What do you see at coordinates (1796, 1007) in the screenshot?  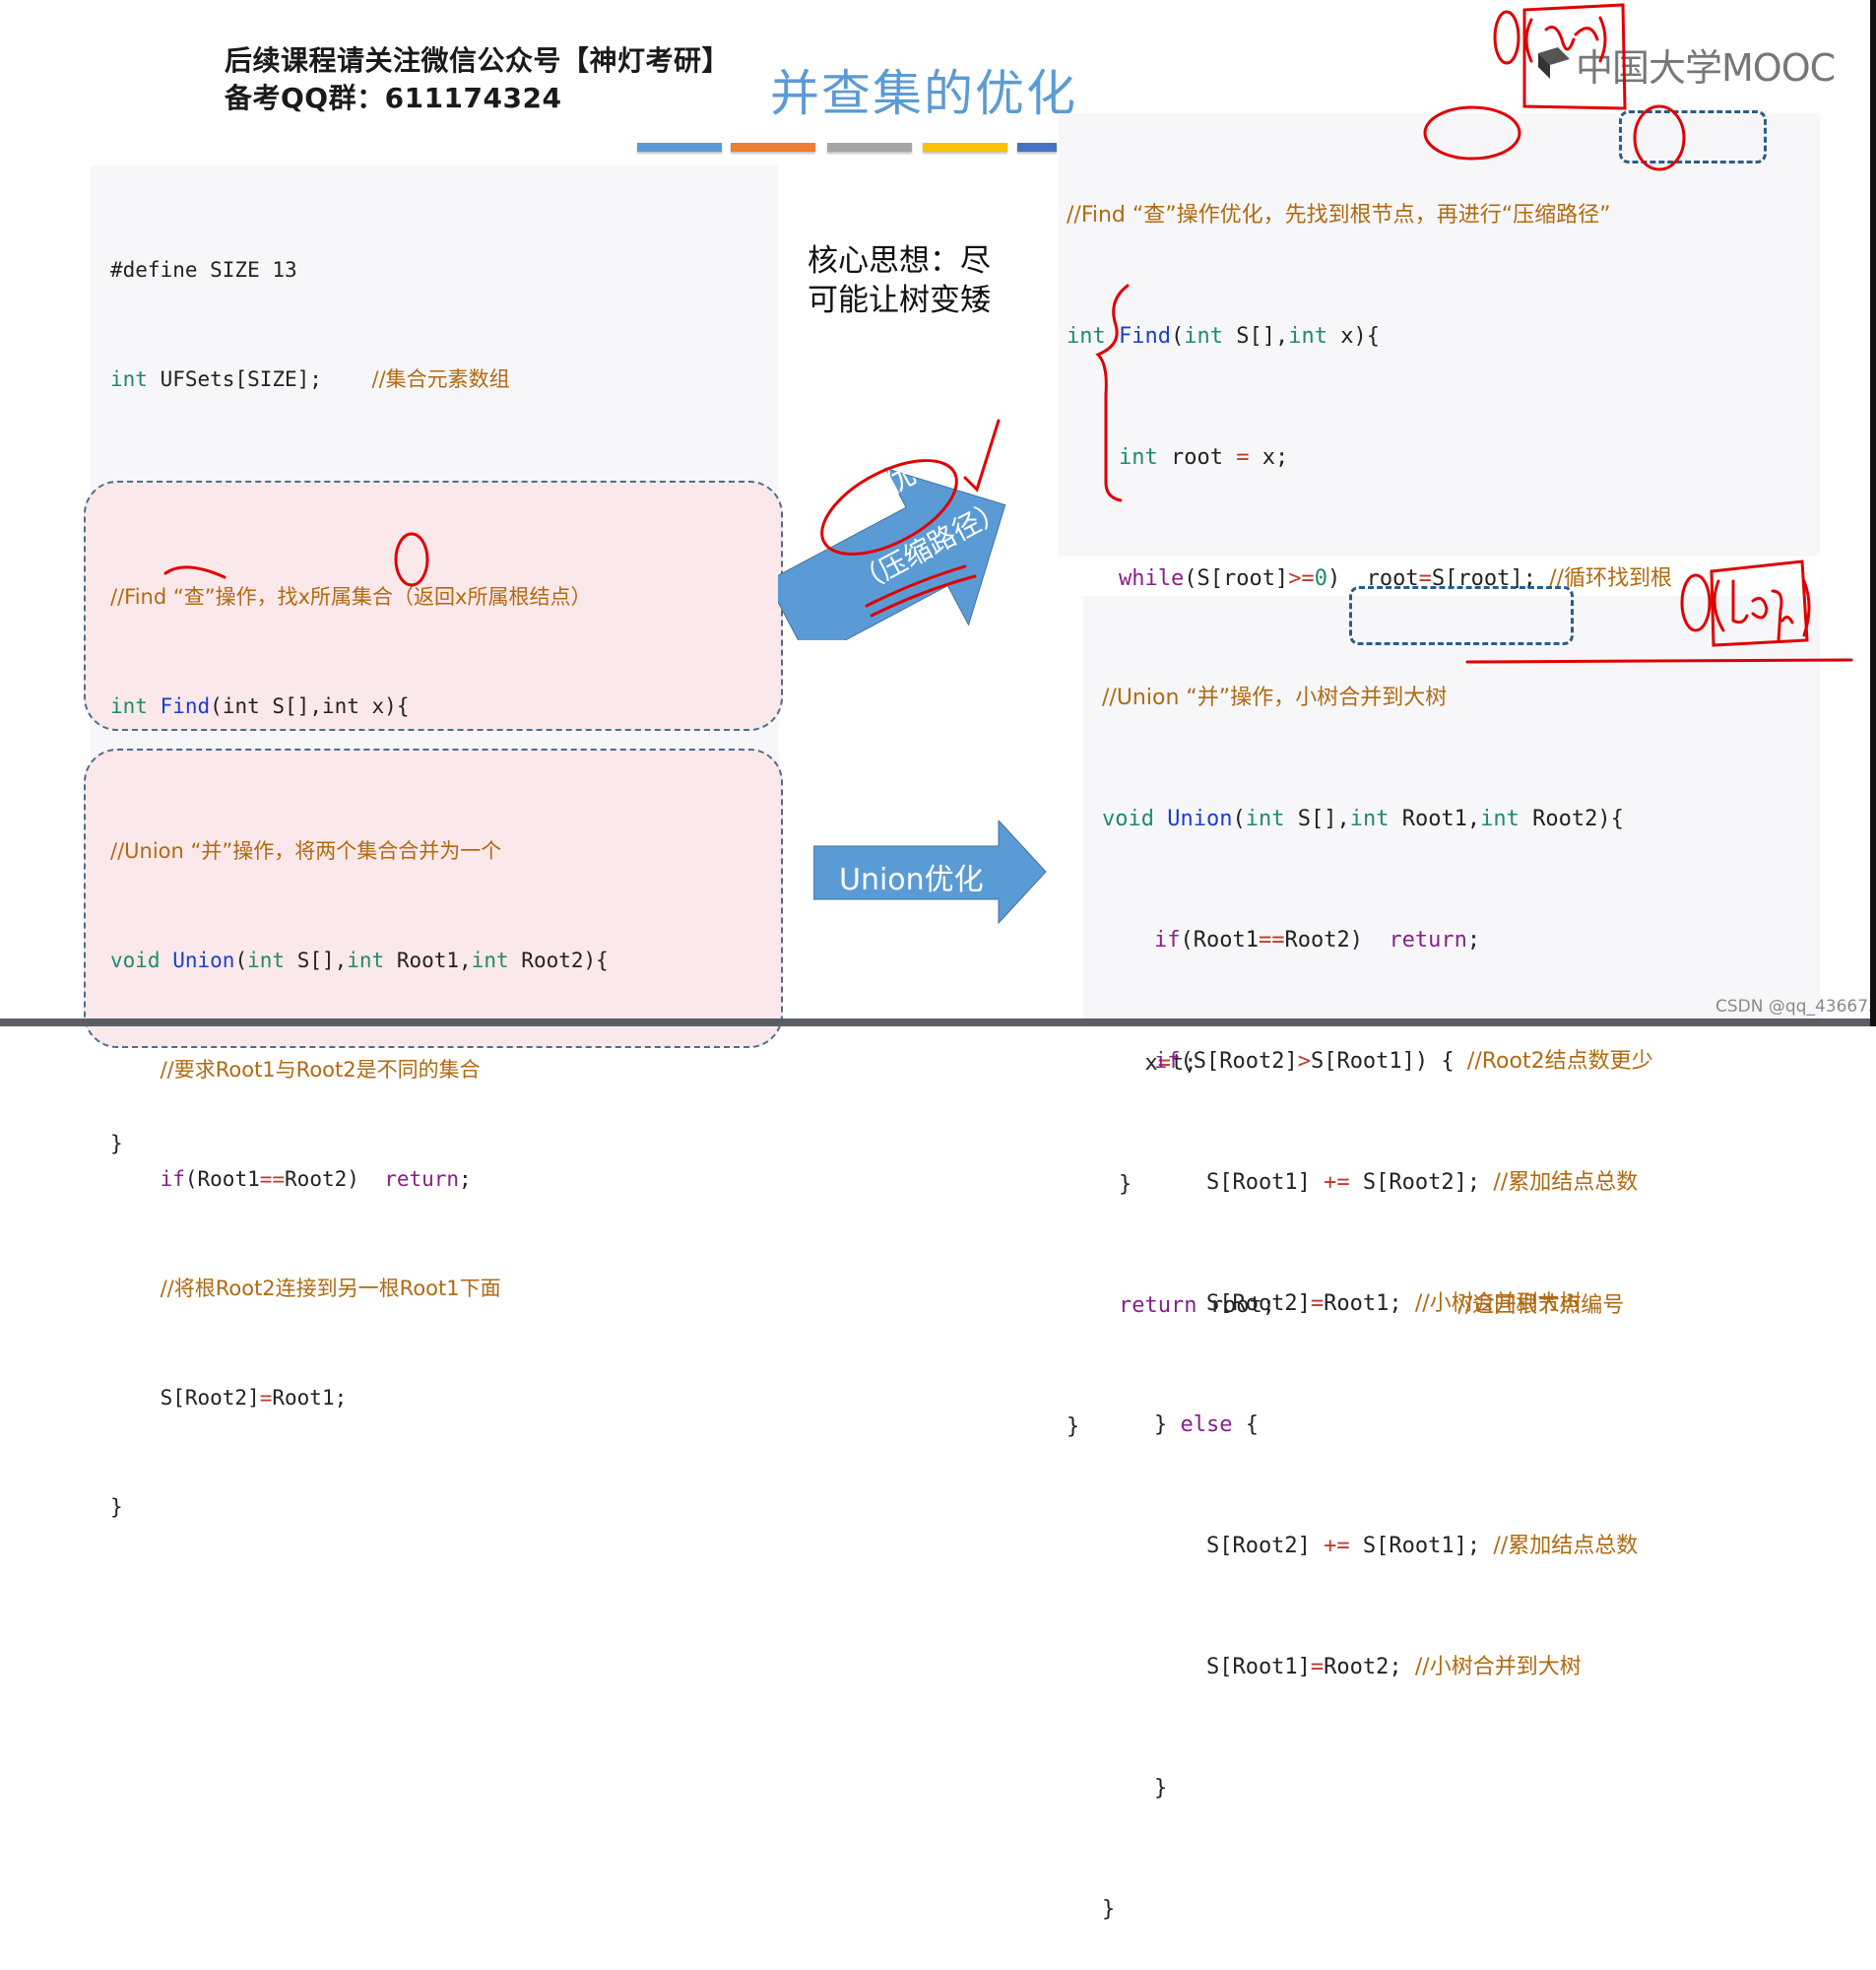 I see `csdn-watermark: CSDN @qq_43667537` at bounding box center [1796, 1007].